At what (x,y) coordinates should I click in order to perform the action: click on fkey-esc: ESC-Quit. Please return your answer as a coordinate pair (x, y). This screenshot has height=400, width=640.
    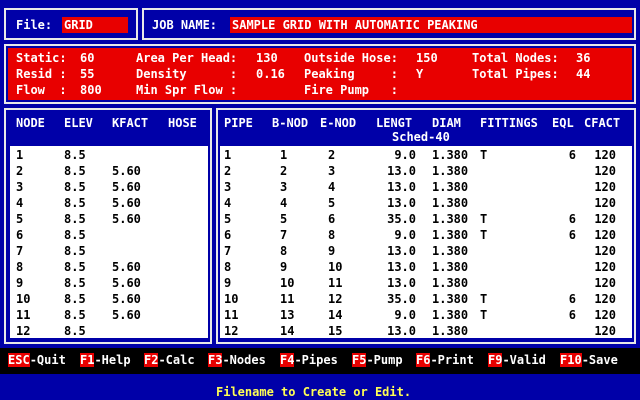
    Looking at the image, I should click on (37, 360).